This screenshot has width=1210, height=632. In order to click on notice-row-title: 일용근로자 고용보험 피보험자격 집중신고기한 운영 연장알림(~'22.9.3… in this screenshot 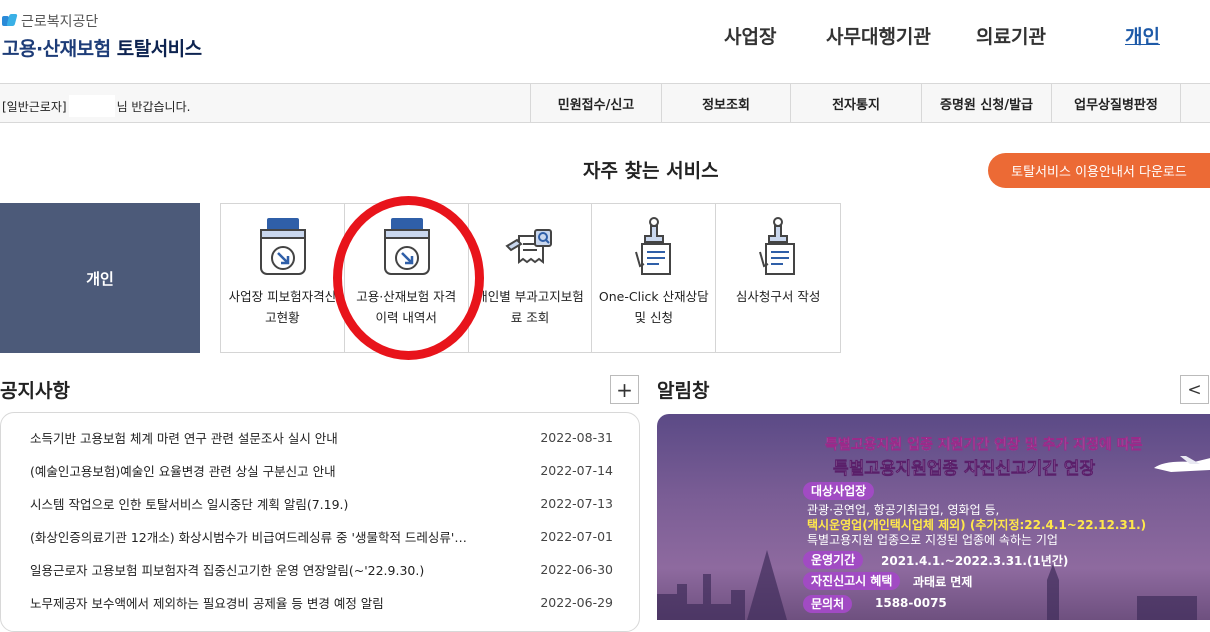, I will do `click(227, 570)`.